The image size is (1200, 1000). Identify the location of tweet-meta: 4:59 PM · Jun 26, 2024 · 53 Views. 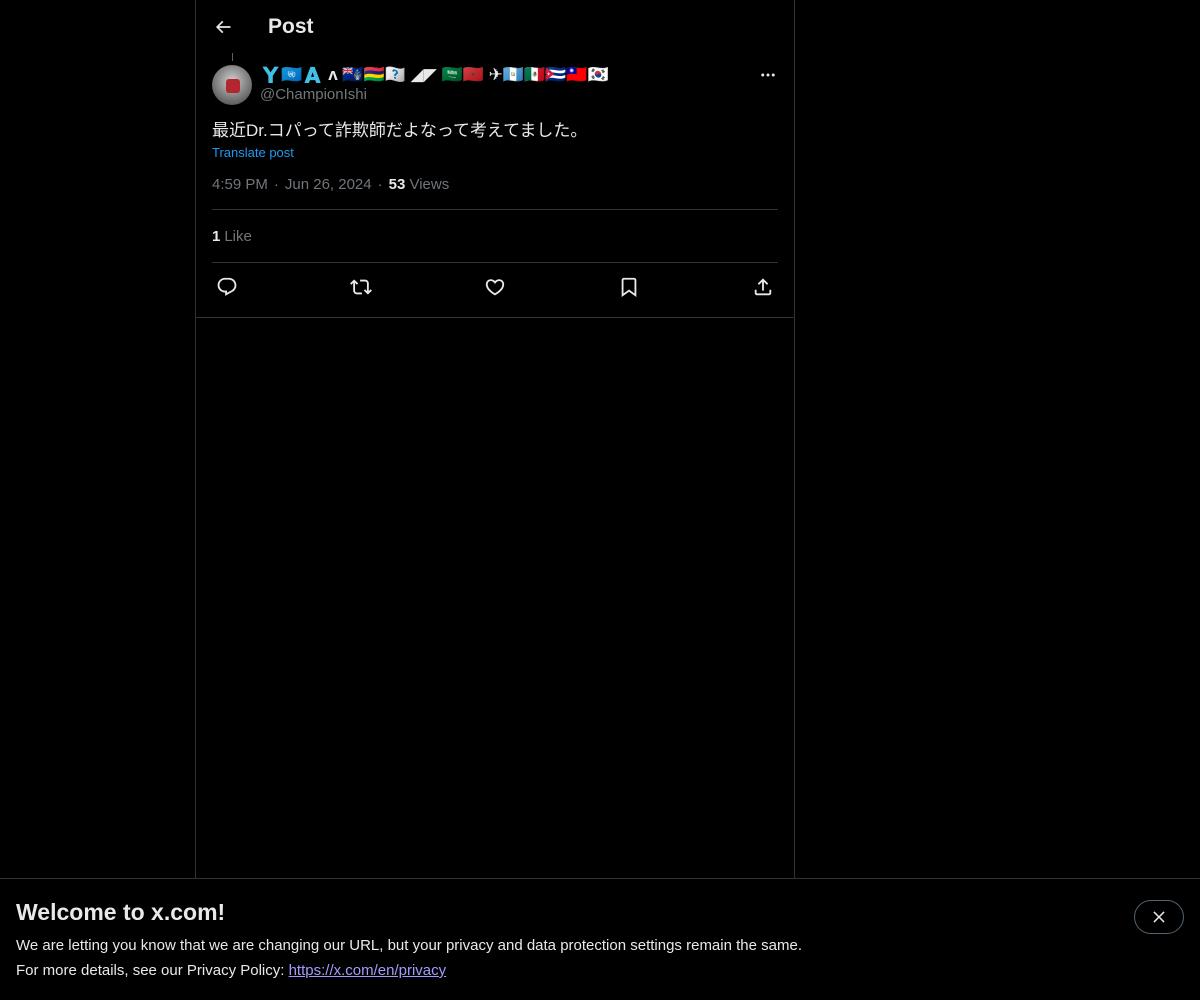
(495, 193).